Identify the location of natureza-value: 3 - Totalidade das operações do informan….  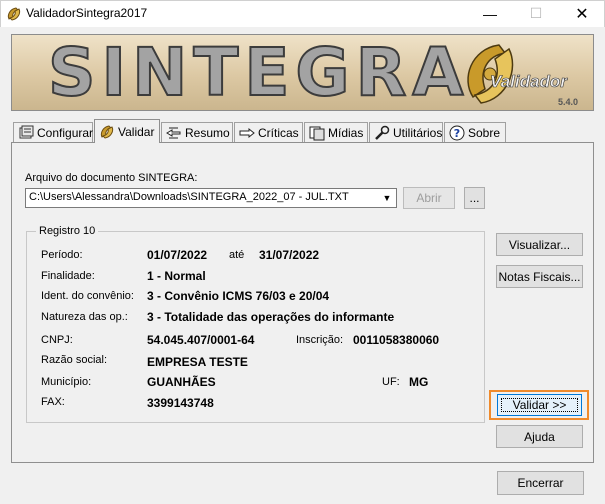
(271, 317).